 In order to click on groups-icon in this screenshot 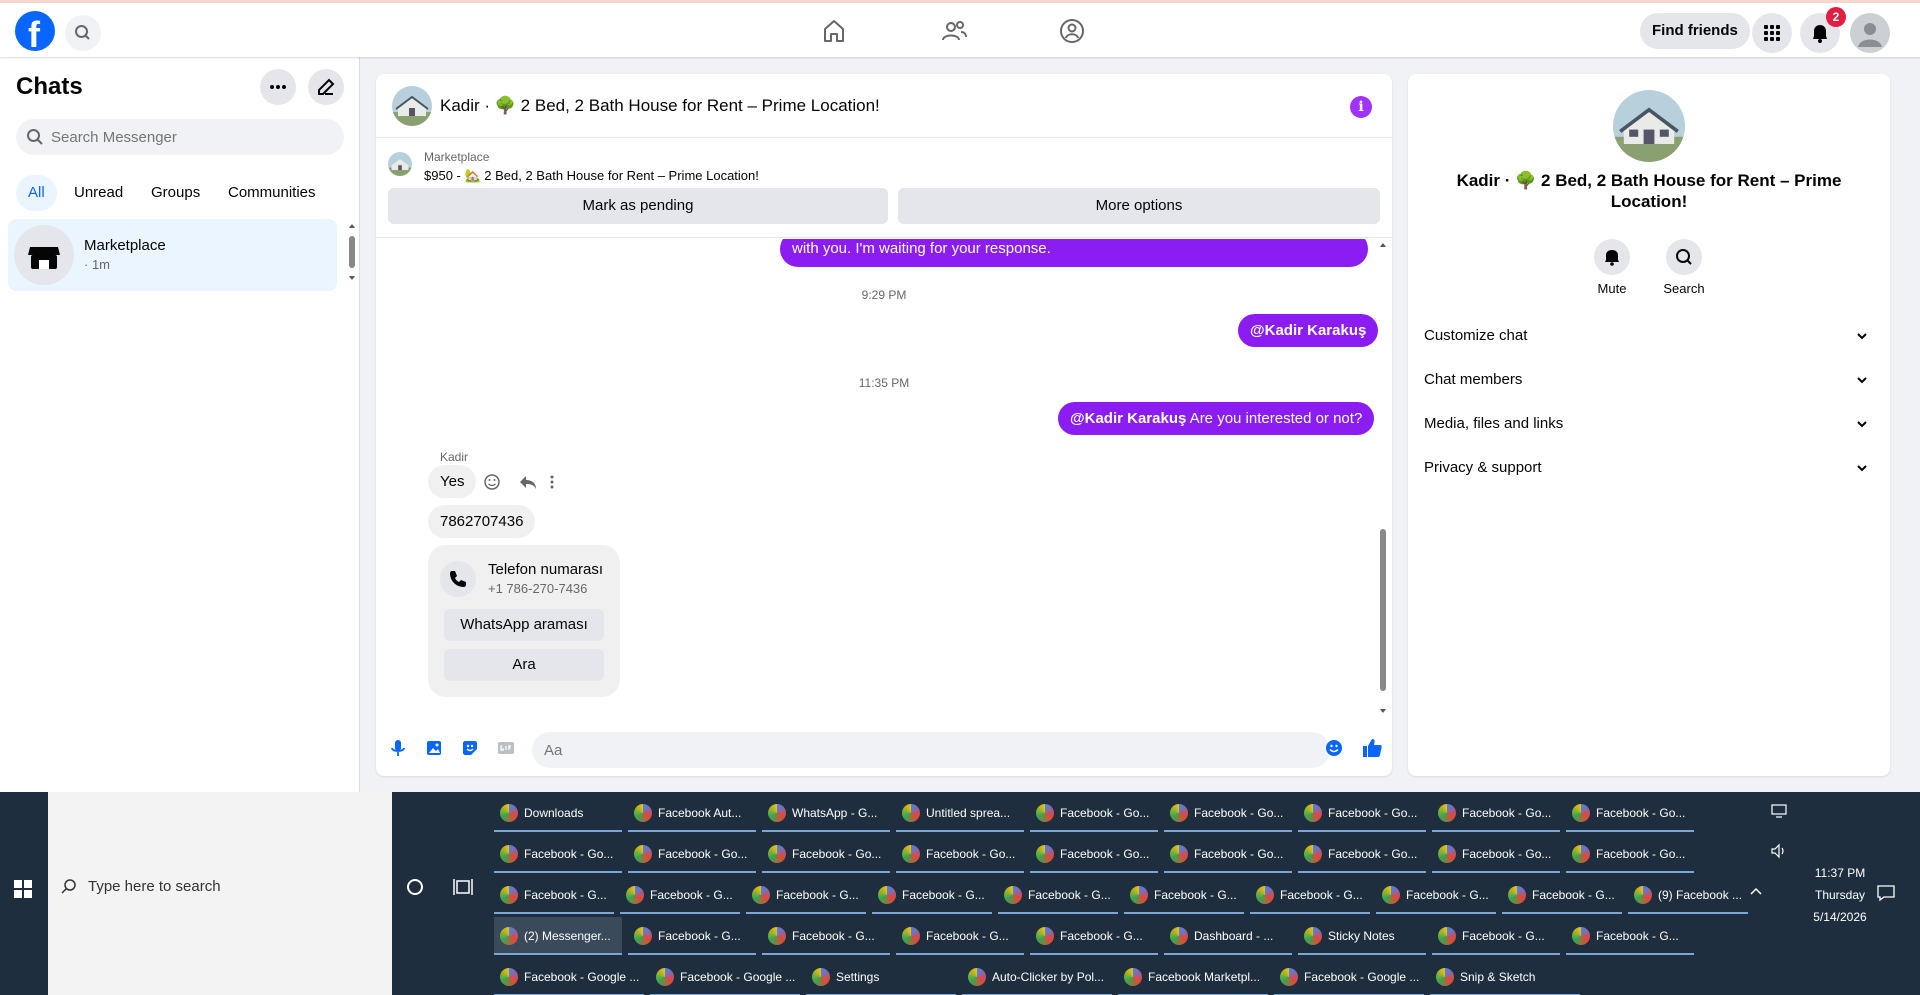, I will do `click(1072, 31)`.